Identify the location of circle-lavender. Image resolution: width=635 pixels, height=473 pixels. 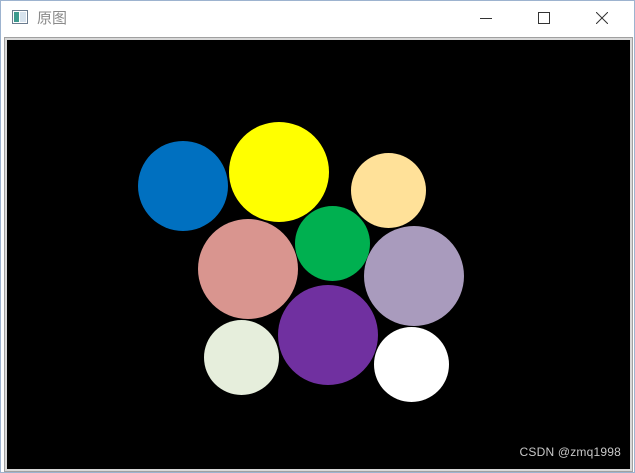
(414, 276).